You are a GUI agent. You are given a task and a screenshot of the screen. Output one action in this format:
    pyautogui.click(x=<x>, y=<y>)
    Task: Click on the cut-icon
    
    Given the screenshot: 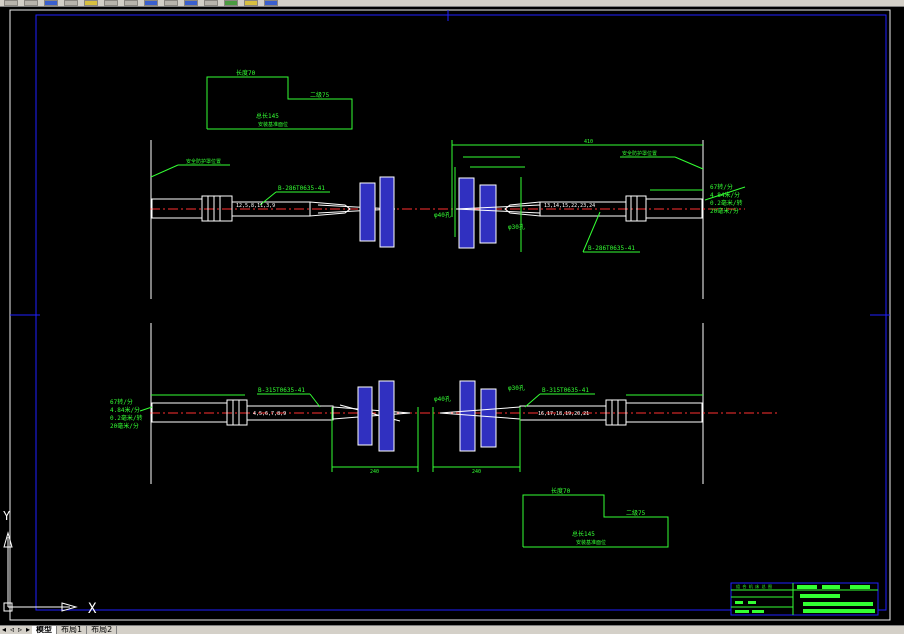 What is the action you would take?
    pyautogui.click(x=91, y=3)
    